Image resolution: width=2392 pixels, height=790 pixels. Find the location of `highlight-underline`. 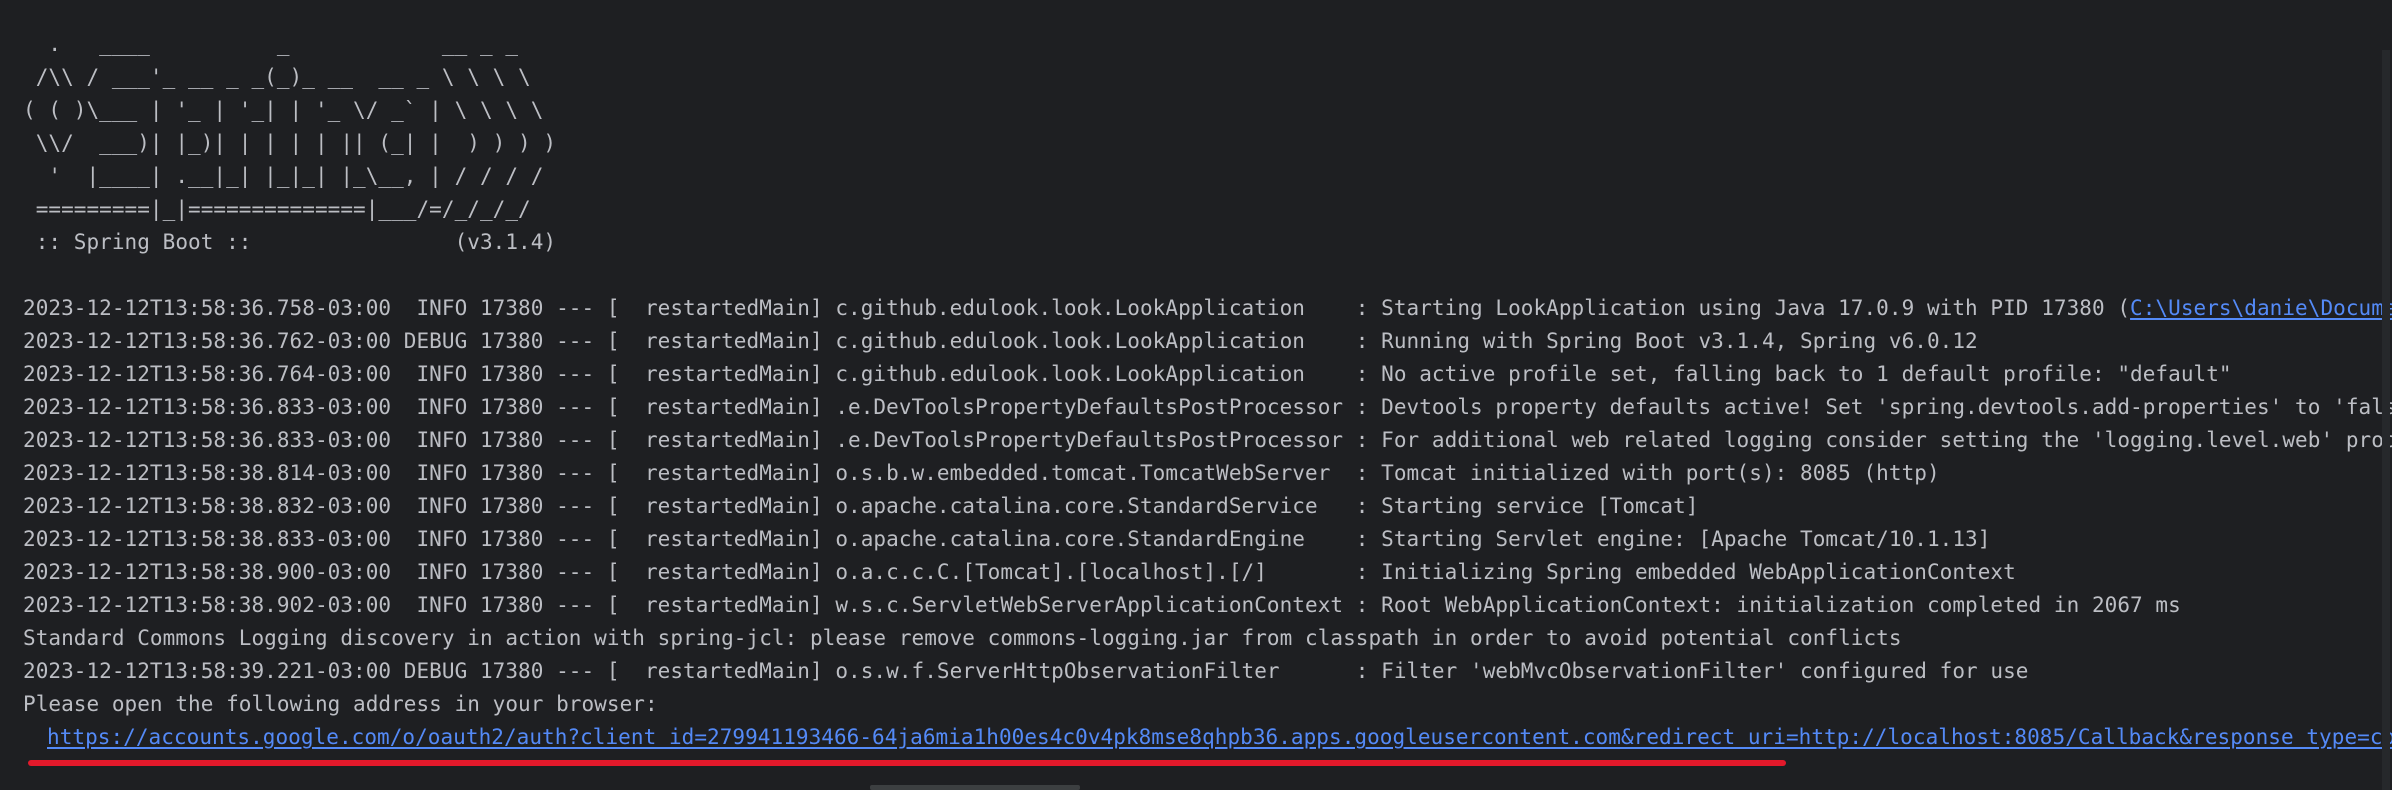

highlight-underline is located at coordinates (907, 763).